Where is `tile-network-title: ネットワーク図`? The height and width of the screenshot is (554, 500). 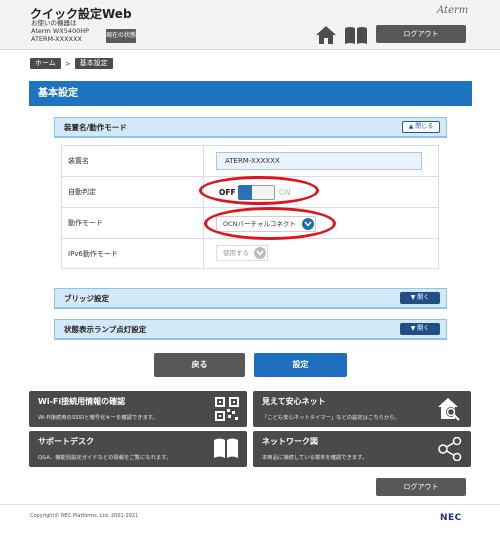 tile-network-title: ネットワーク図 is located at coordinates (290, 441).